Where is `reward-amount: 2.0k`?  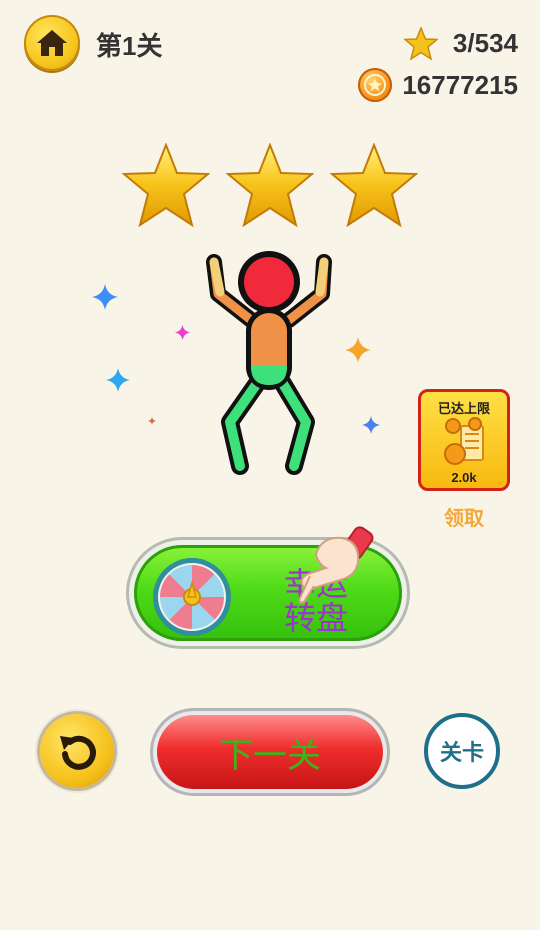
reward-amount: 2.0k is located at coordinates (464, 477).